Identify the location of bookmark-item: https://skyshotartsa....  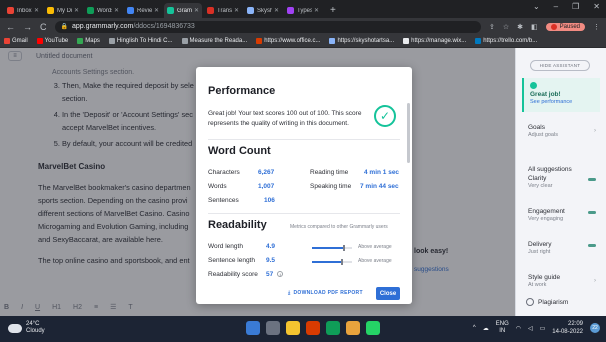
(361, 41).